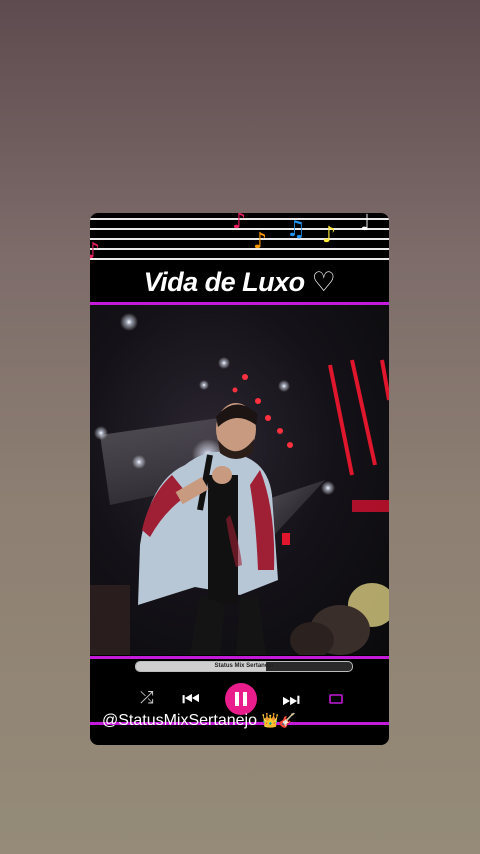 This screenshot has height=854, width=480. I want to click on music-staff: ♪ ♪ ♪ ♫ ♪ ♩, so click(239, 243).